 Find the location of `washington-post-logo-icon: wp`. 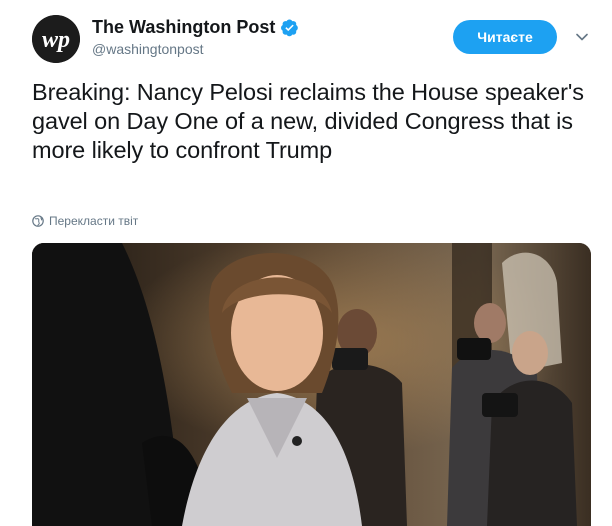

washington-post-logo-icon: wp is located at coordinates (56, 39).